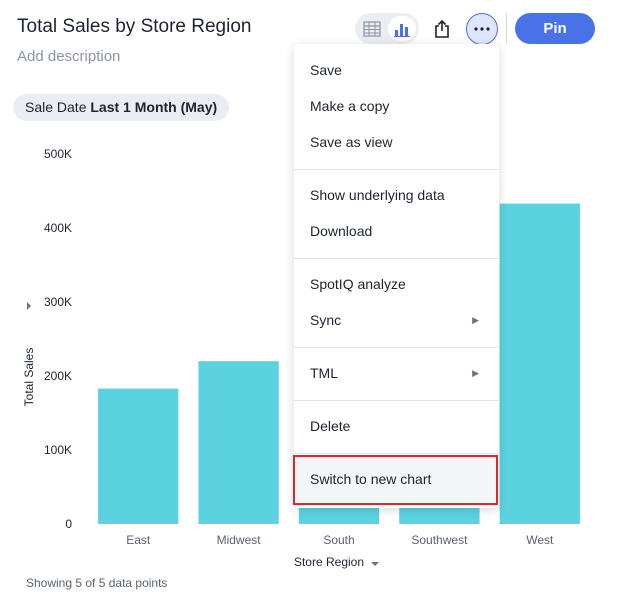 This screenshot has width=618, height=602. What do you see at coordinates (358, 284) in the screenshot?
I see `menu-item-label: SpotIQ analyze` at bounding box center [358, 284].